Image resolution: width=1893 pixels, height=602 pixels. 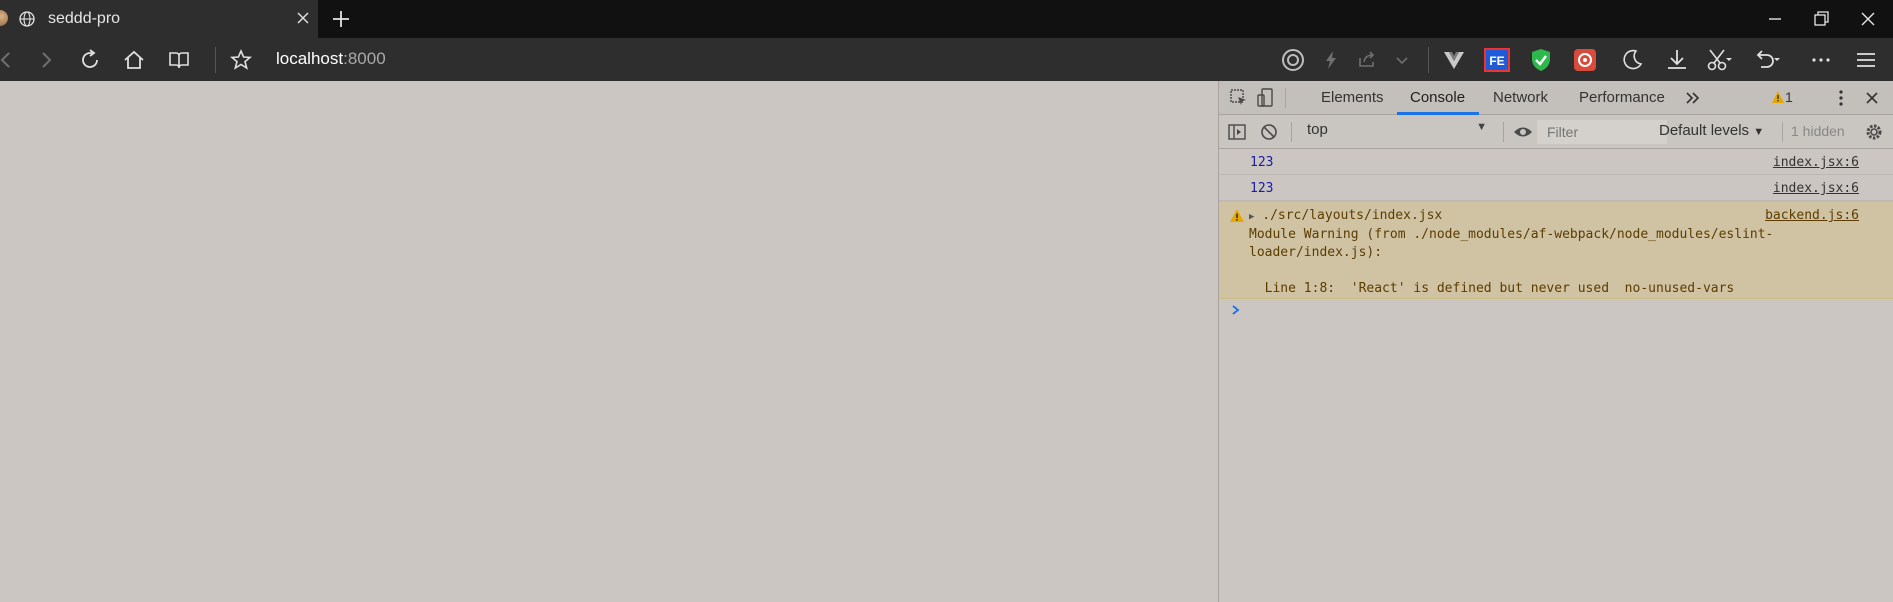 What do you see at coordinates (1556, 312) in the screenshot?
I see `console-prompt` at bounding box center [1556, 312].